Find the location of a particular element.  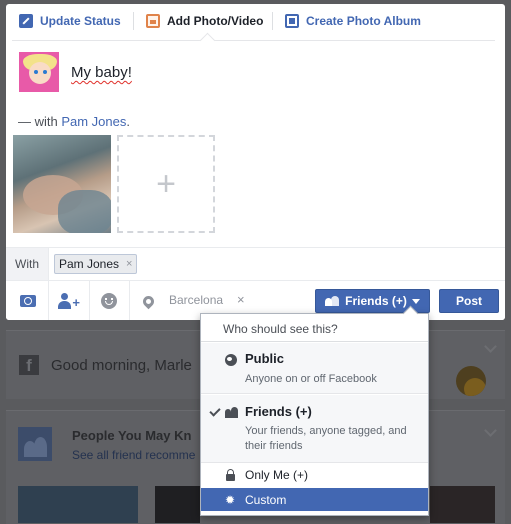

option-description: Anyone on or off Facebook is located at coordinates (311, 379).